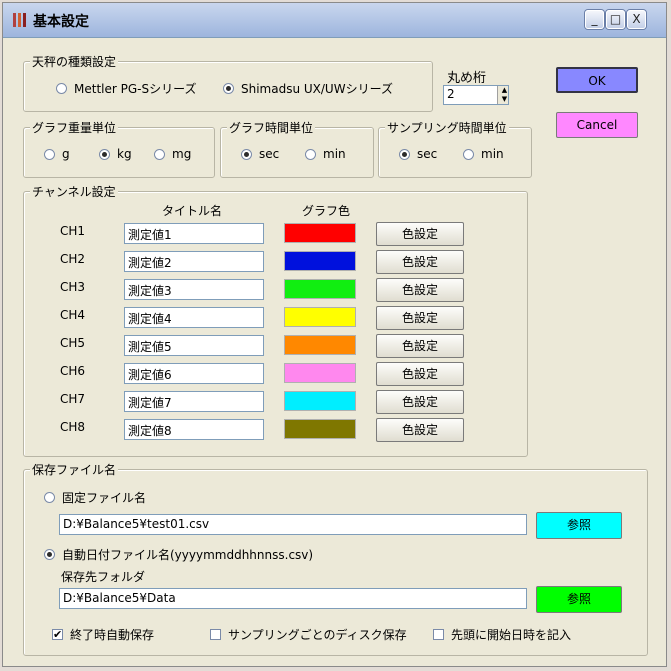 The height and width of the screenshot is (671, 671). I want to click on radio-graph-sec-label: sec, so click(269, 154).